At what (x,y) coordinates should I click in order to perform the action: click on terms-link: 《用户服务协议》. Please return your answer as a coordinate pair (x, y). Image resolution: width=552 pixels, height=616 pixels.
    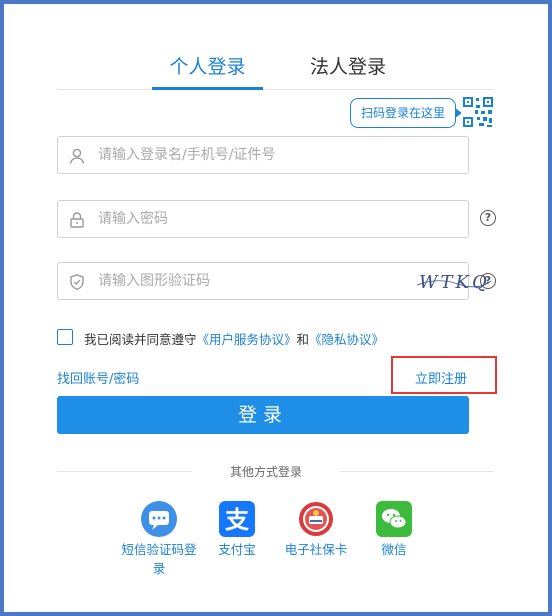
    Looking at the image, I should click on (247, 339).